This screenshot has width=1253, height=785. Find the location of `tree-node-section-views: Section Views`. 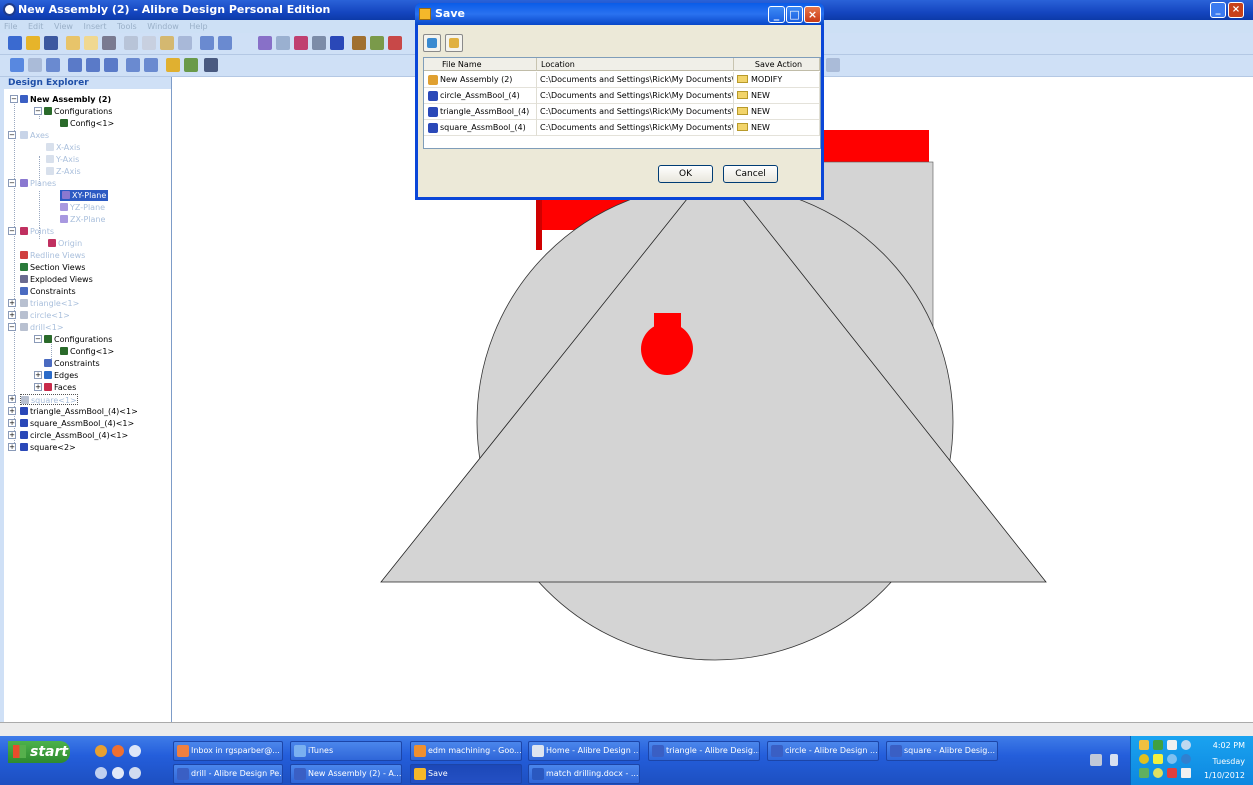

tree-node-section-views: Section Views is located at coordinates (52, 267).